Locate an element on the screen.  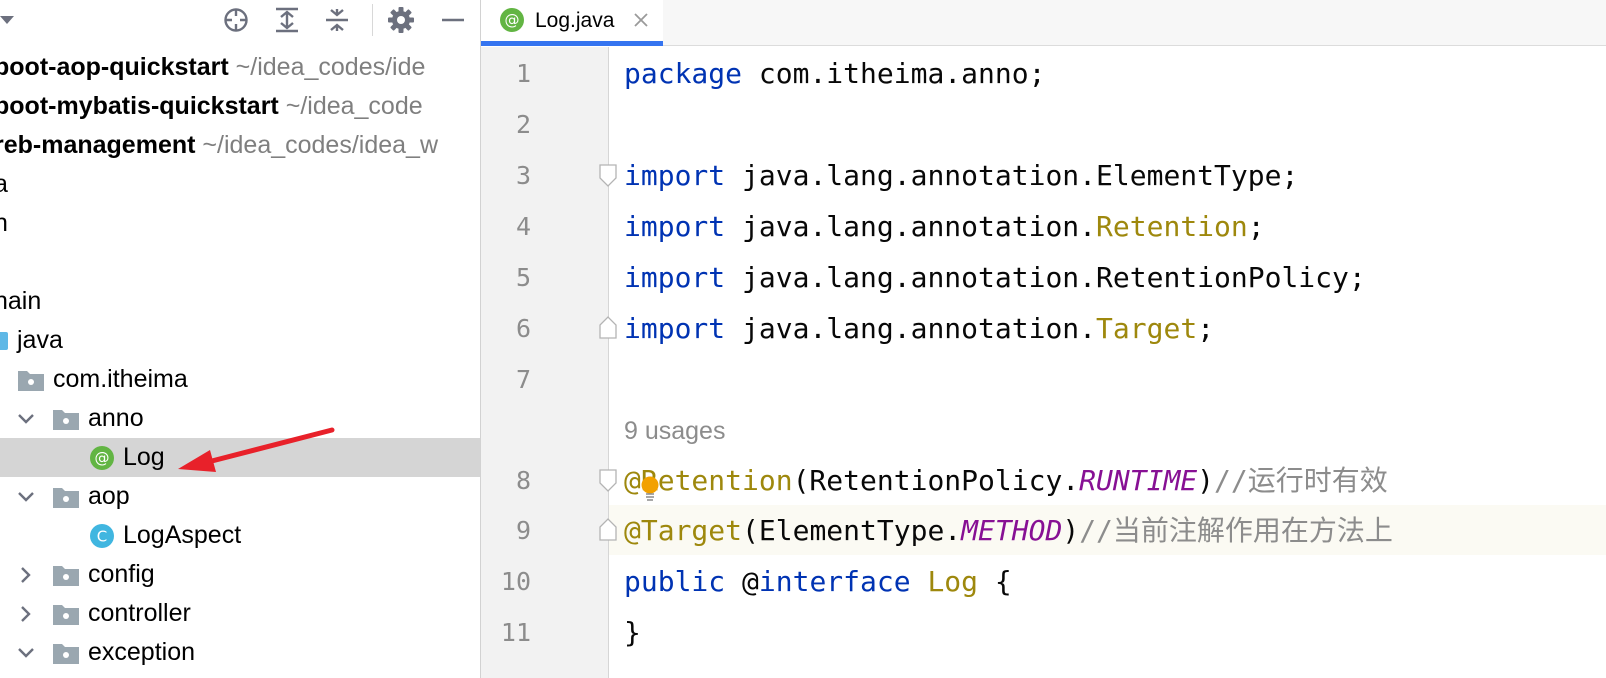
code-text: @ is located at coordinates (742, 581).